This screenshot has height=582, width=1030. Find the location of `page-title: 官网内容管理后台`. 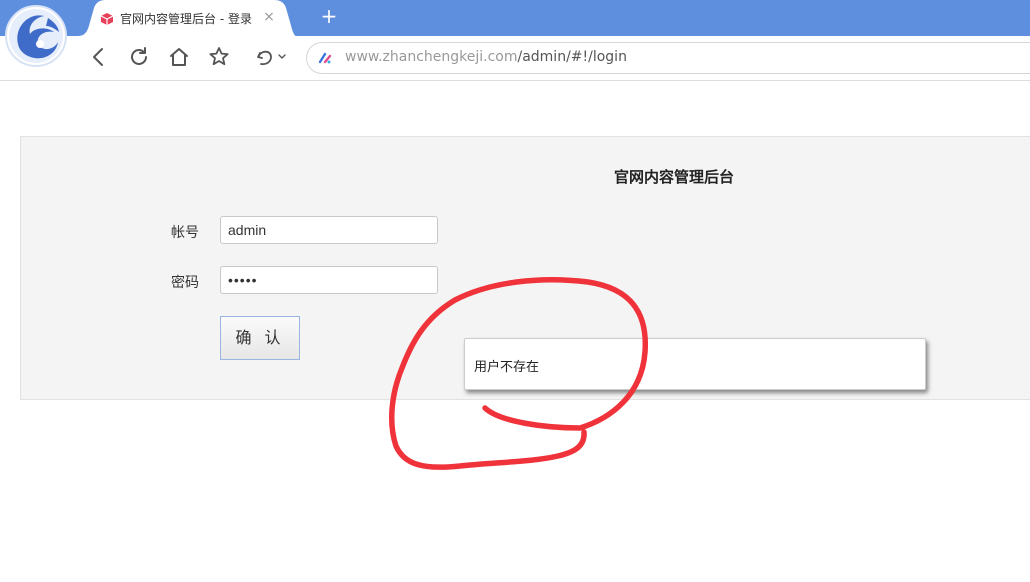

page-title: 官网内容管理后台 is located at coordinates (674, 177).